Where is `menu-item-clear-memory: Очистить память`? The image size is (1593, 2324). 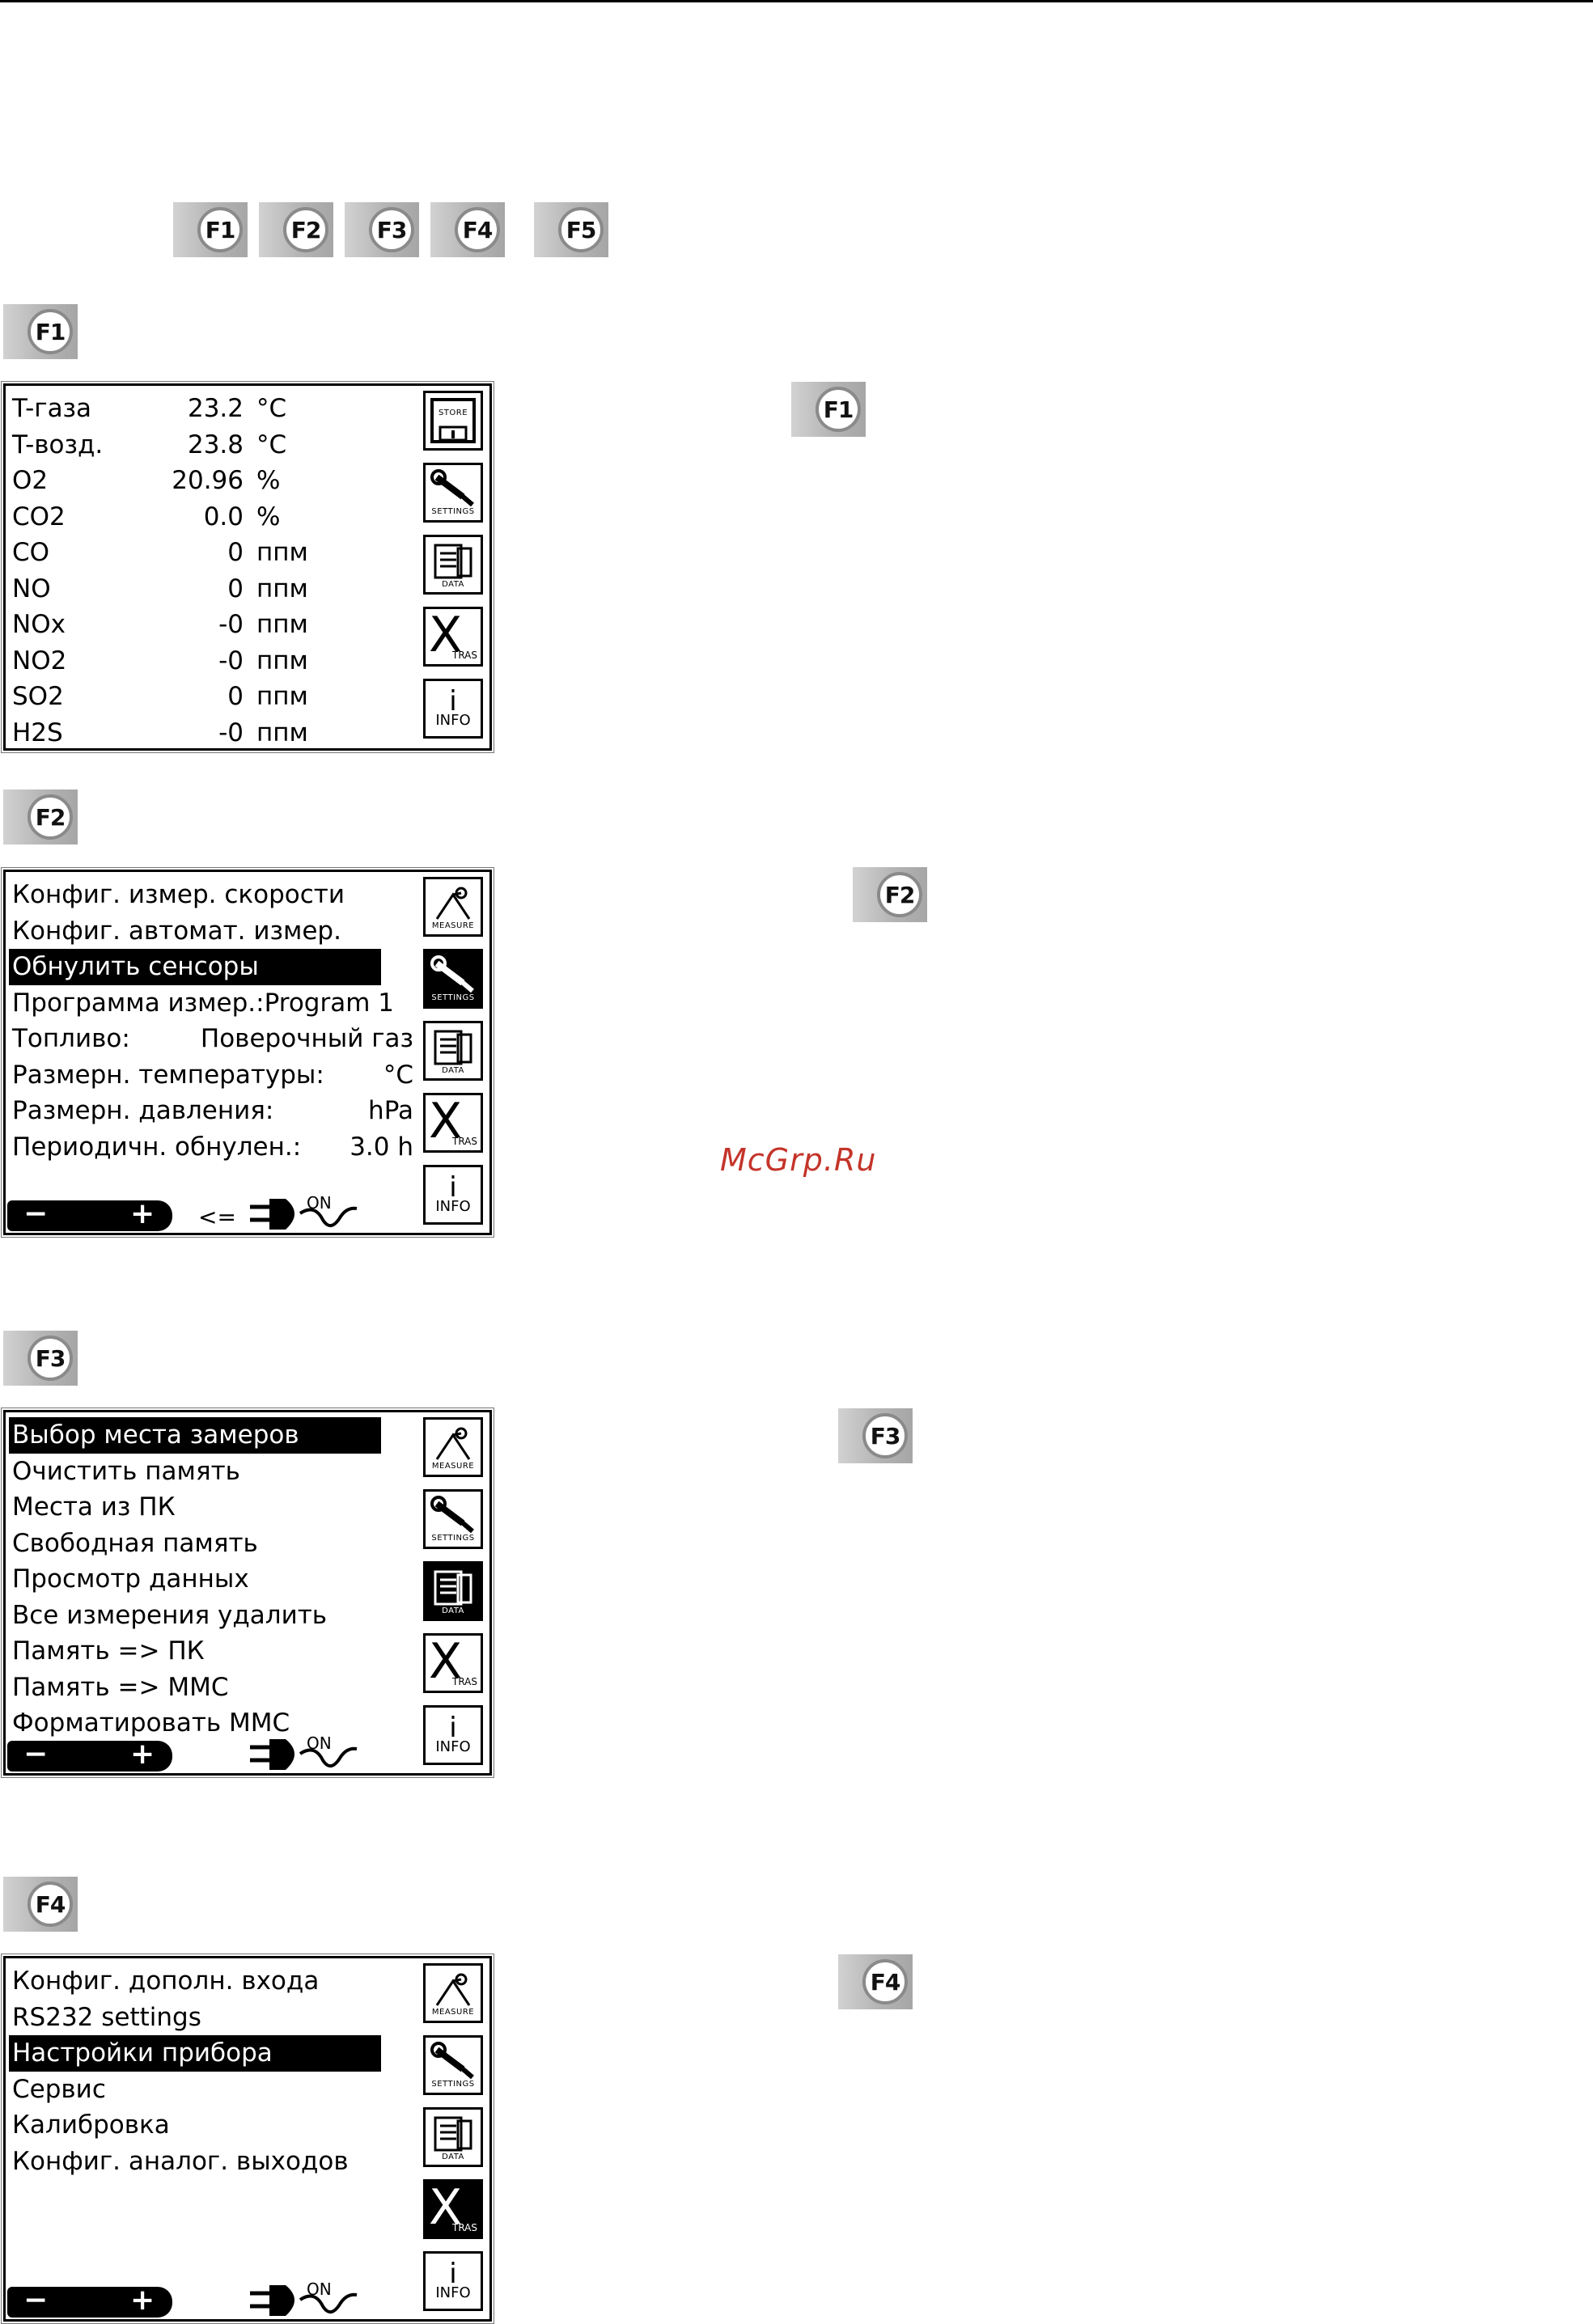
menu-item-clear-memory: Очистить память is located at coordinates (212, 1472).